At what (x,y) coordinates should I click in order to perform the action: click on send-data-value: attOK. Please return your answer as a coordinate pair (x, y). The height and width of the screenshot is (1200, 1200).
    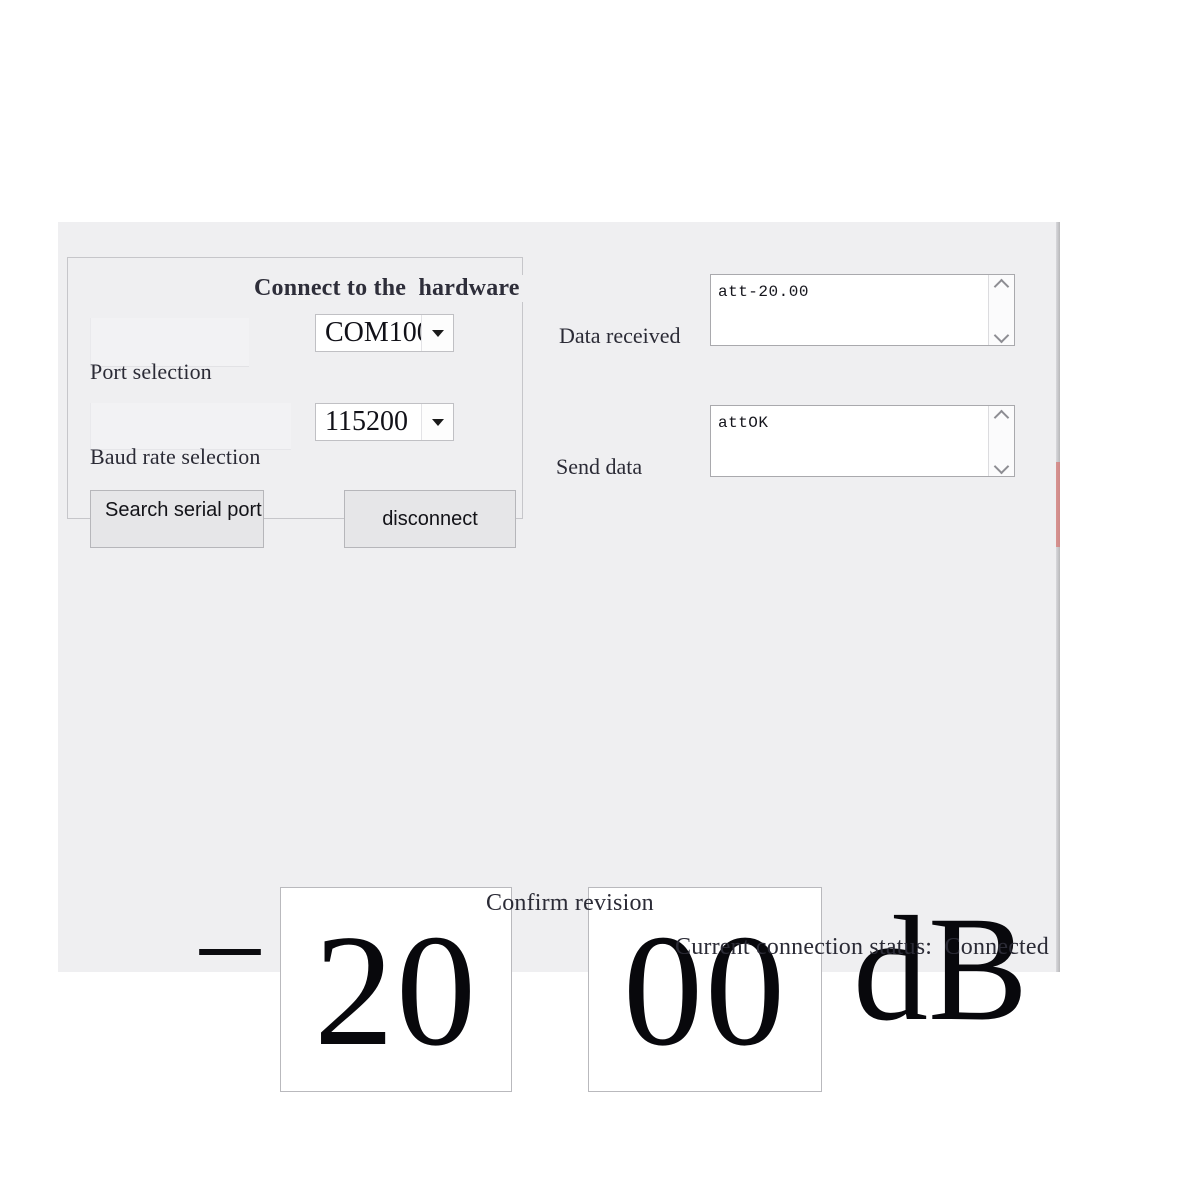
    Looking at the image, I should click on (743, 423).